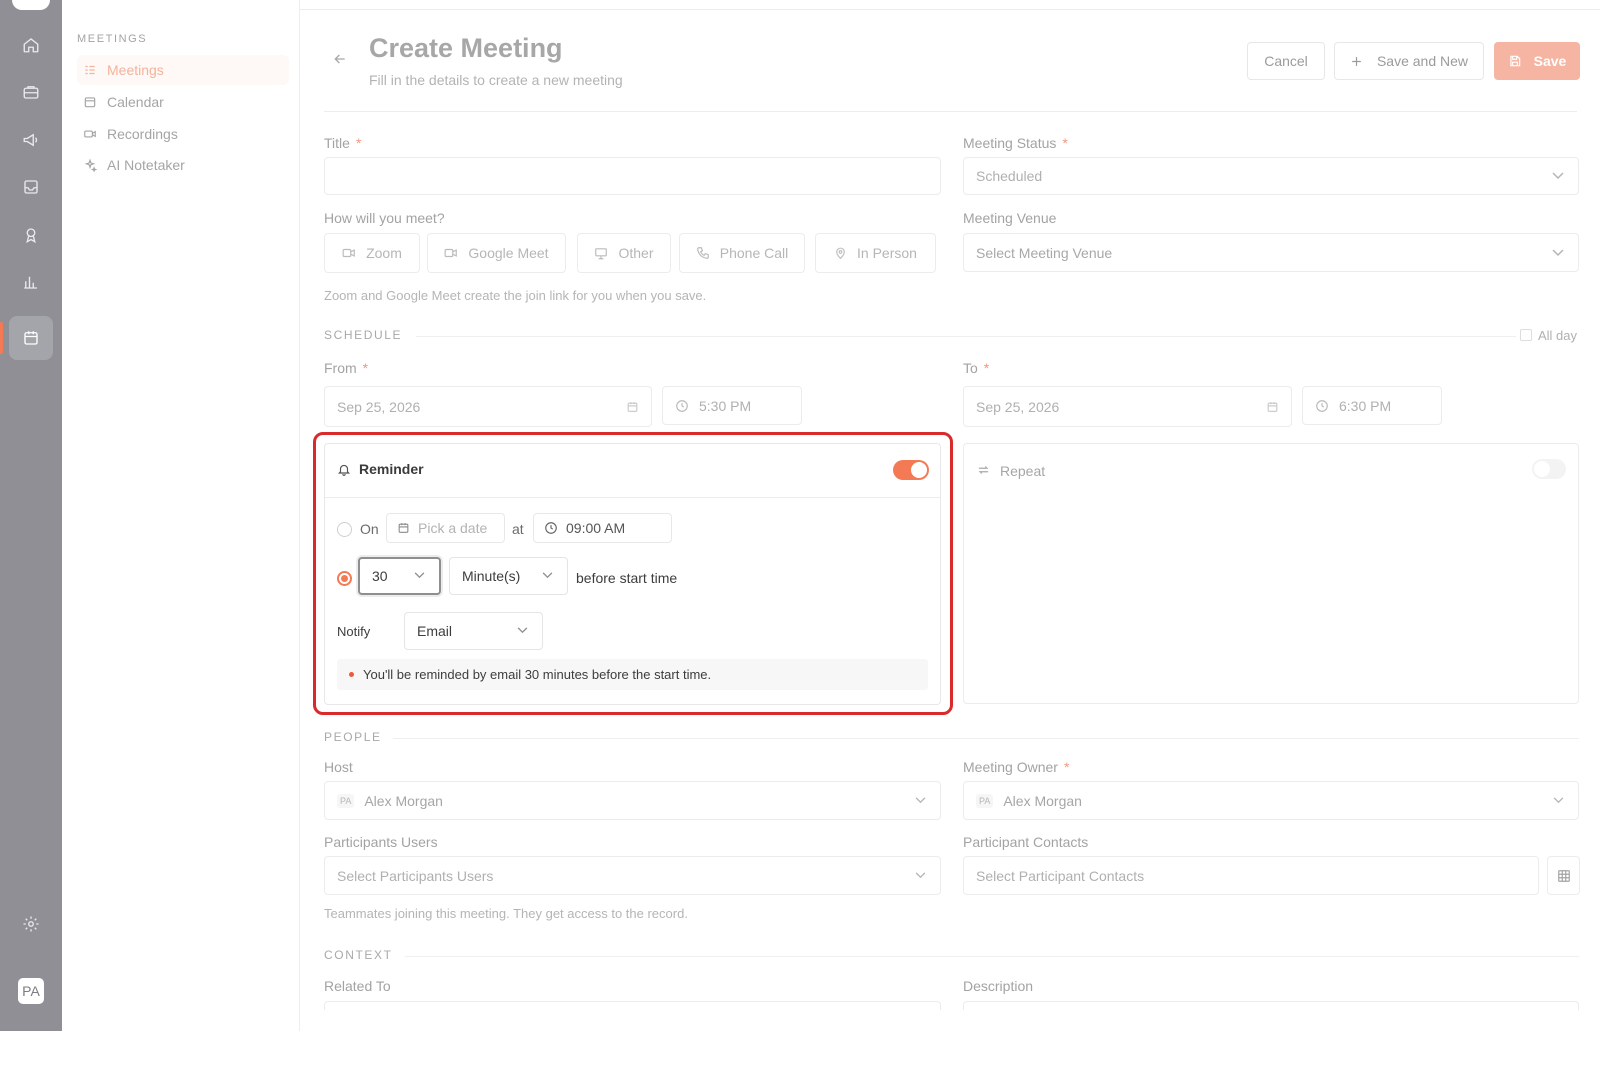 The height and width of the screenshot is (1067, 1600). I want to click on all-day-label: All day, so click(1558, 335).